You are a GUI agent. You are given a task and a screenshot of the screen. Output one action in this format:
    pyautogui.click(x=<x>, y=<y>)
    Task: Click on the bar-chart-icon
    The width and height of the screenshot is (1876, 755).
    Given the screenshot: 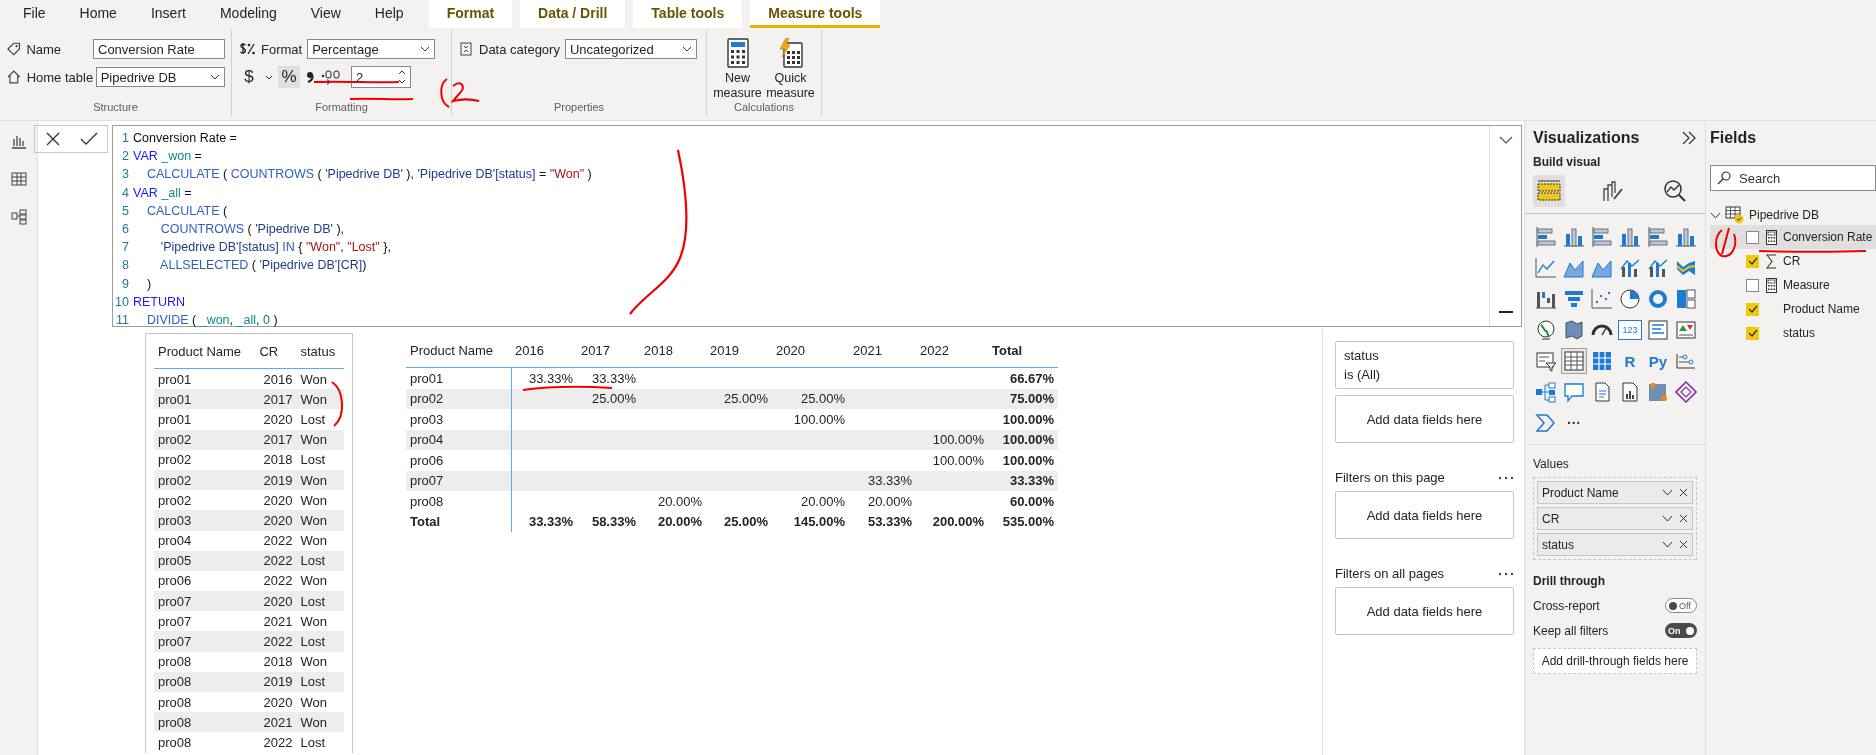 What is the action you would take?
    pyautogui.click(x=18, y=141)
    